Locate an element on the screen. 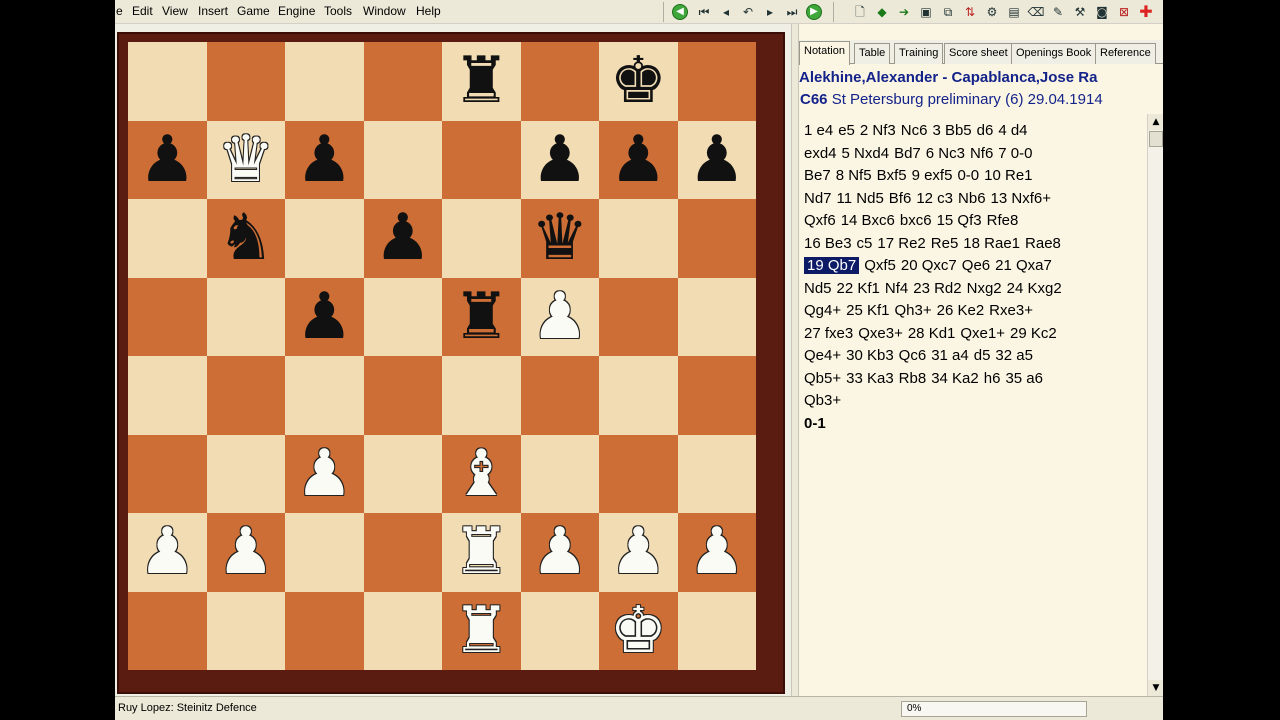 Image resolution: width=1280 pixels, height=720 pixels. square-g8: ♚ is located at coordinates (638, 81).